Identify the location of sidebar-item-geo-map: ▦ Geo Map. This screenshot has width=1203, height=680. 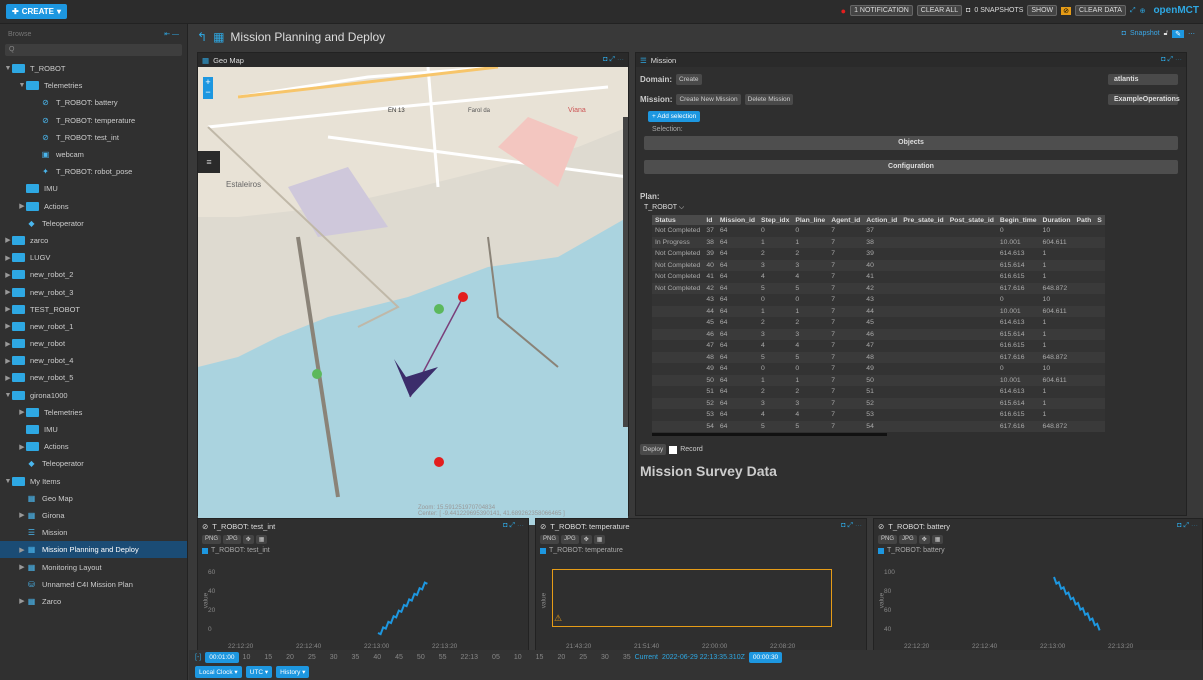
(93, 498).